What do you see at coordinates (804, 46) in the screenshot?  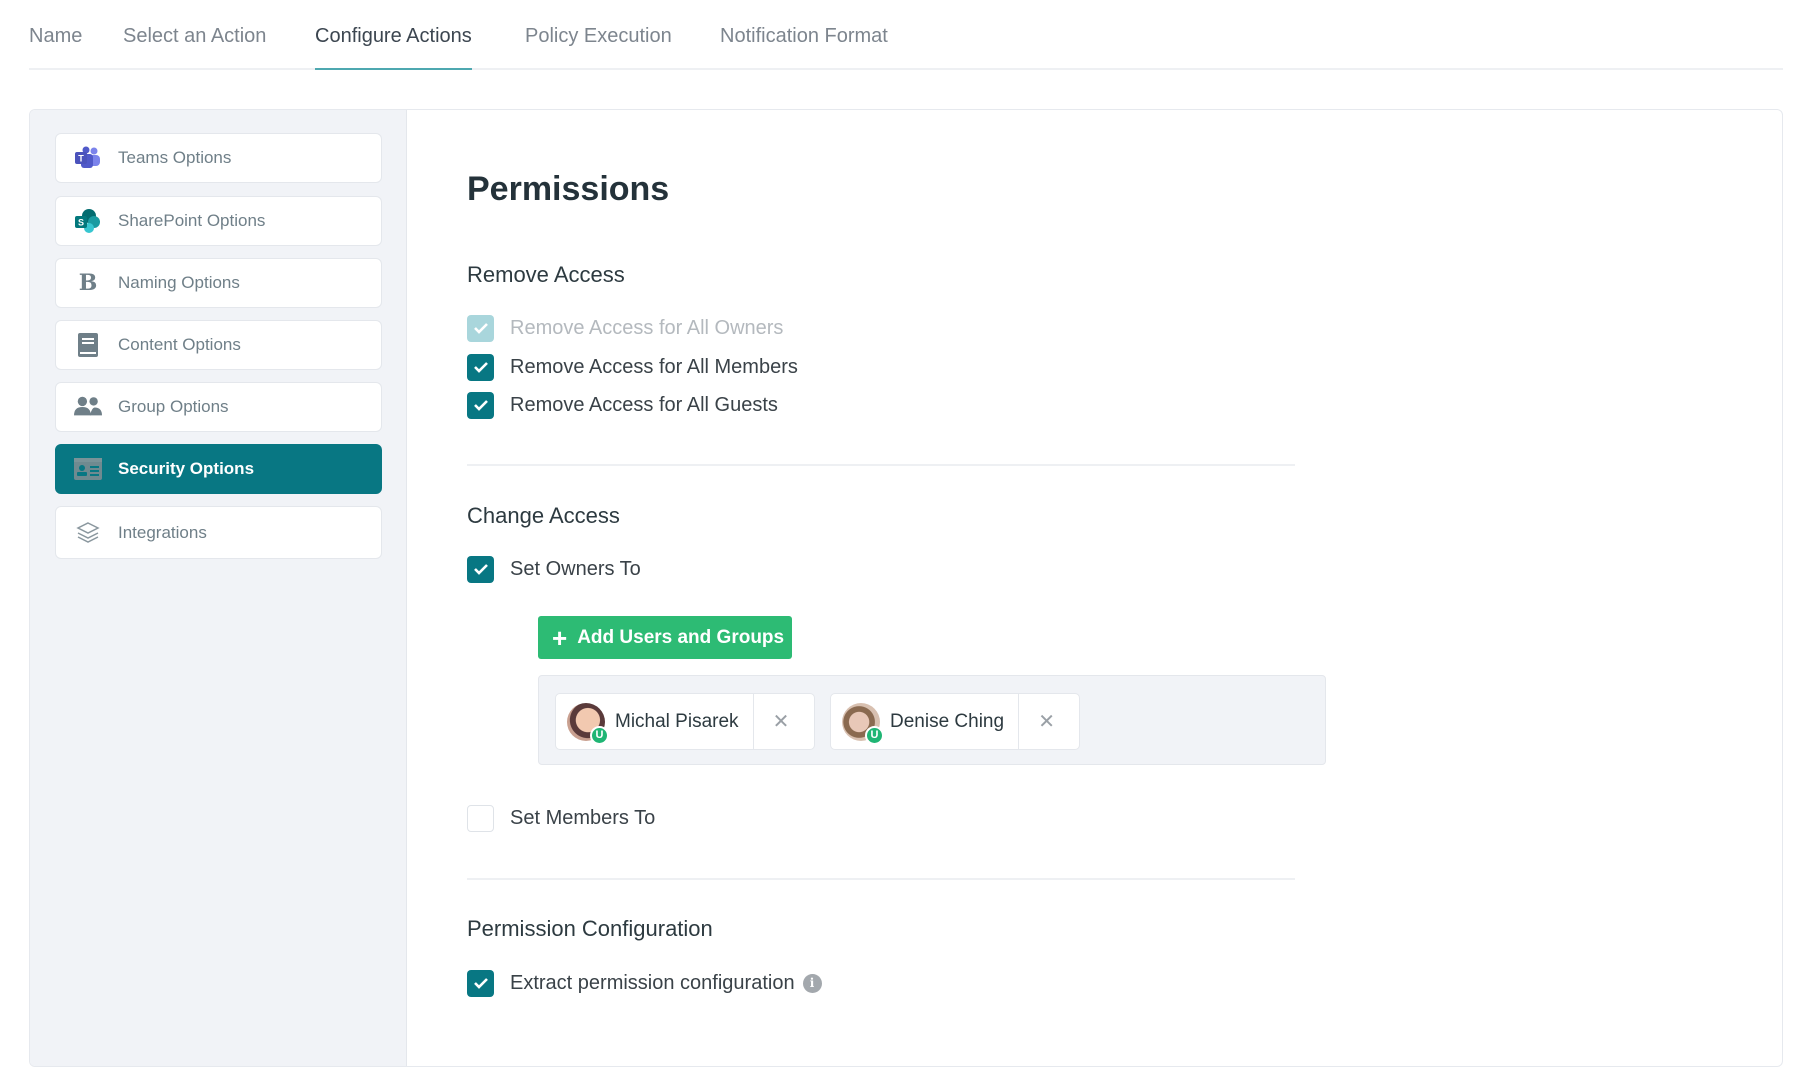 I see `tab-notification-format: Notification Format` at bounding box center [804, 46].